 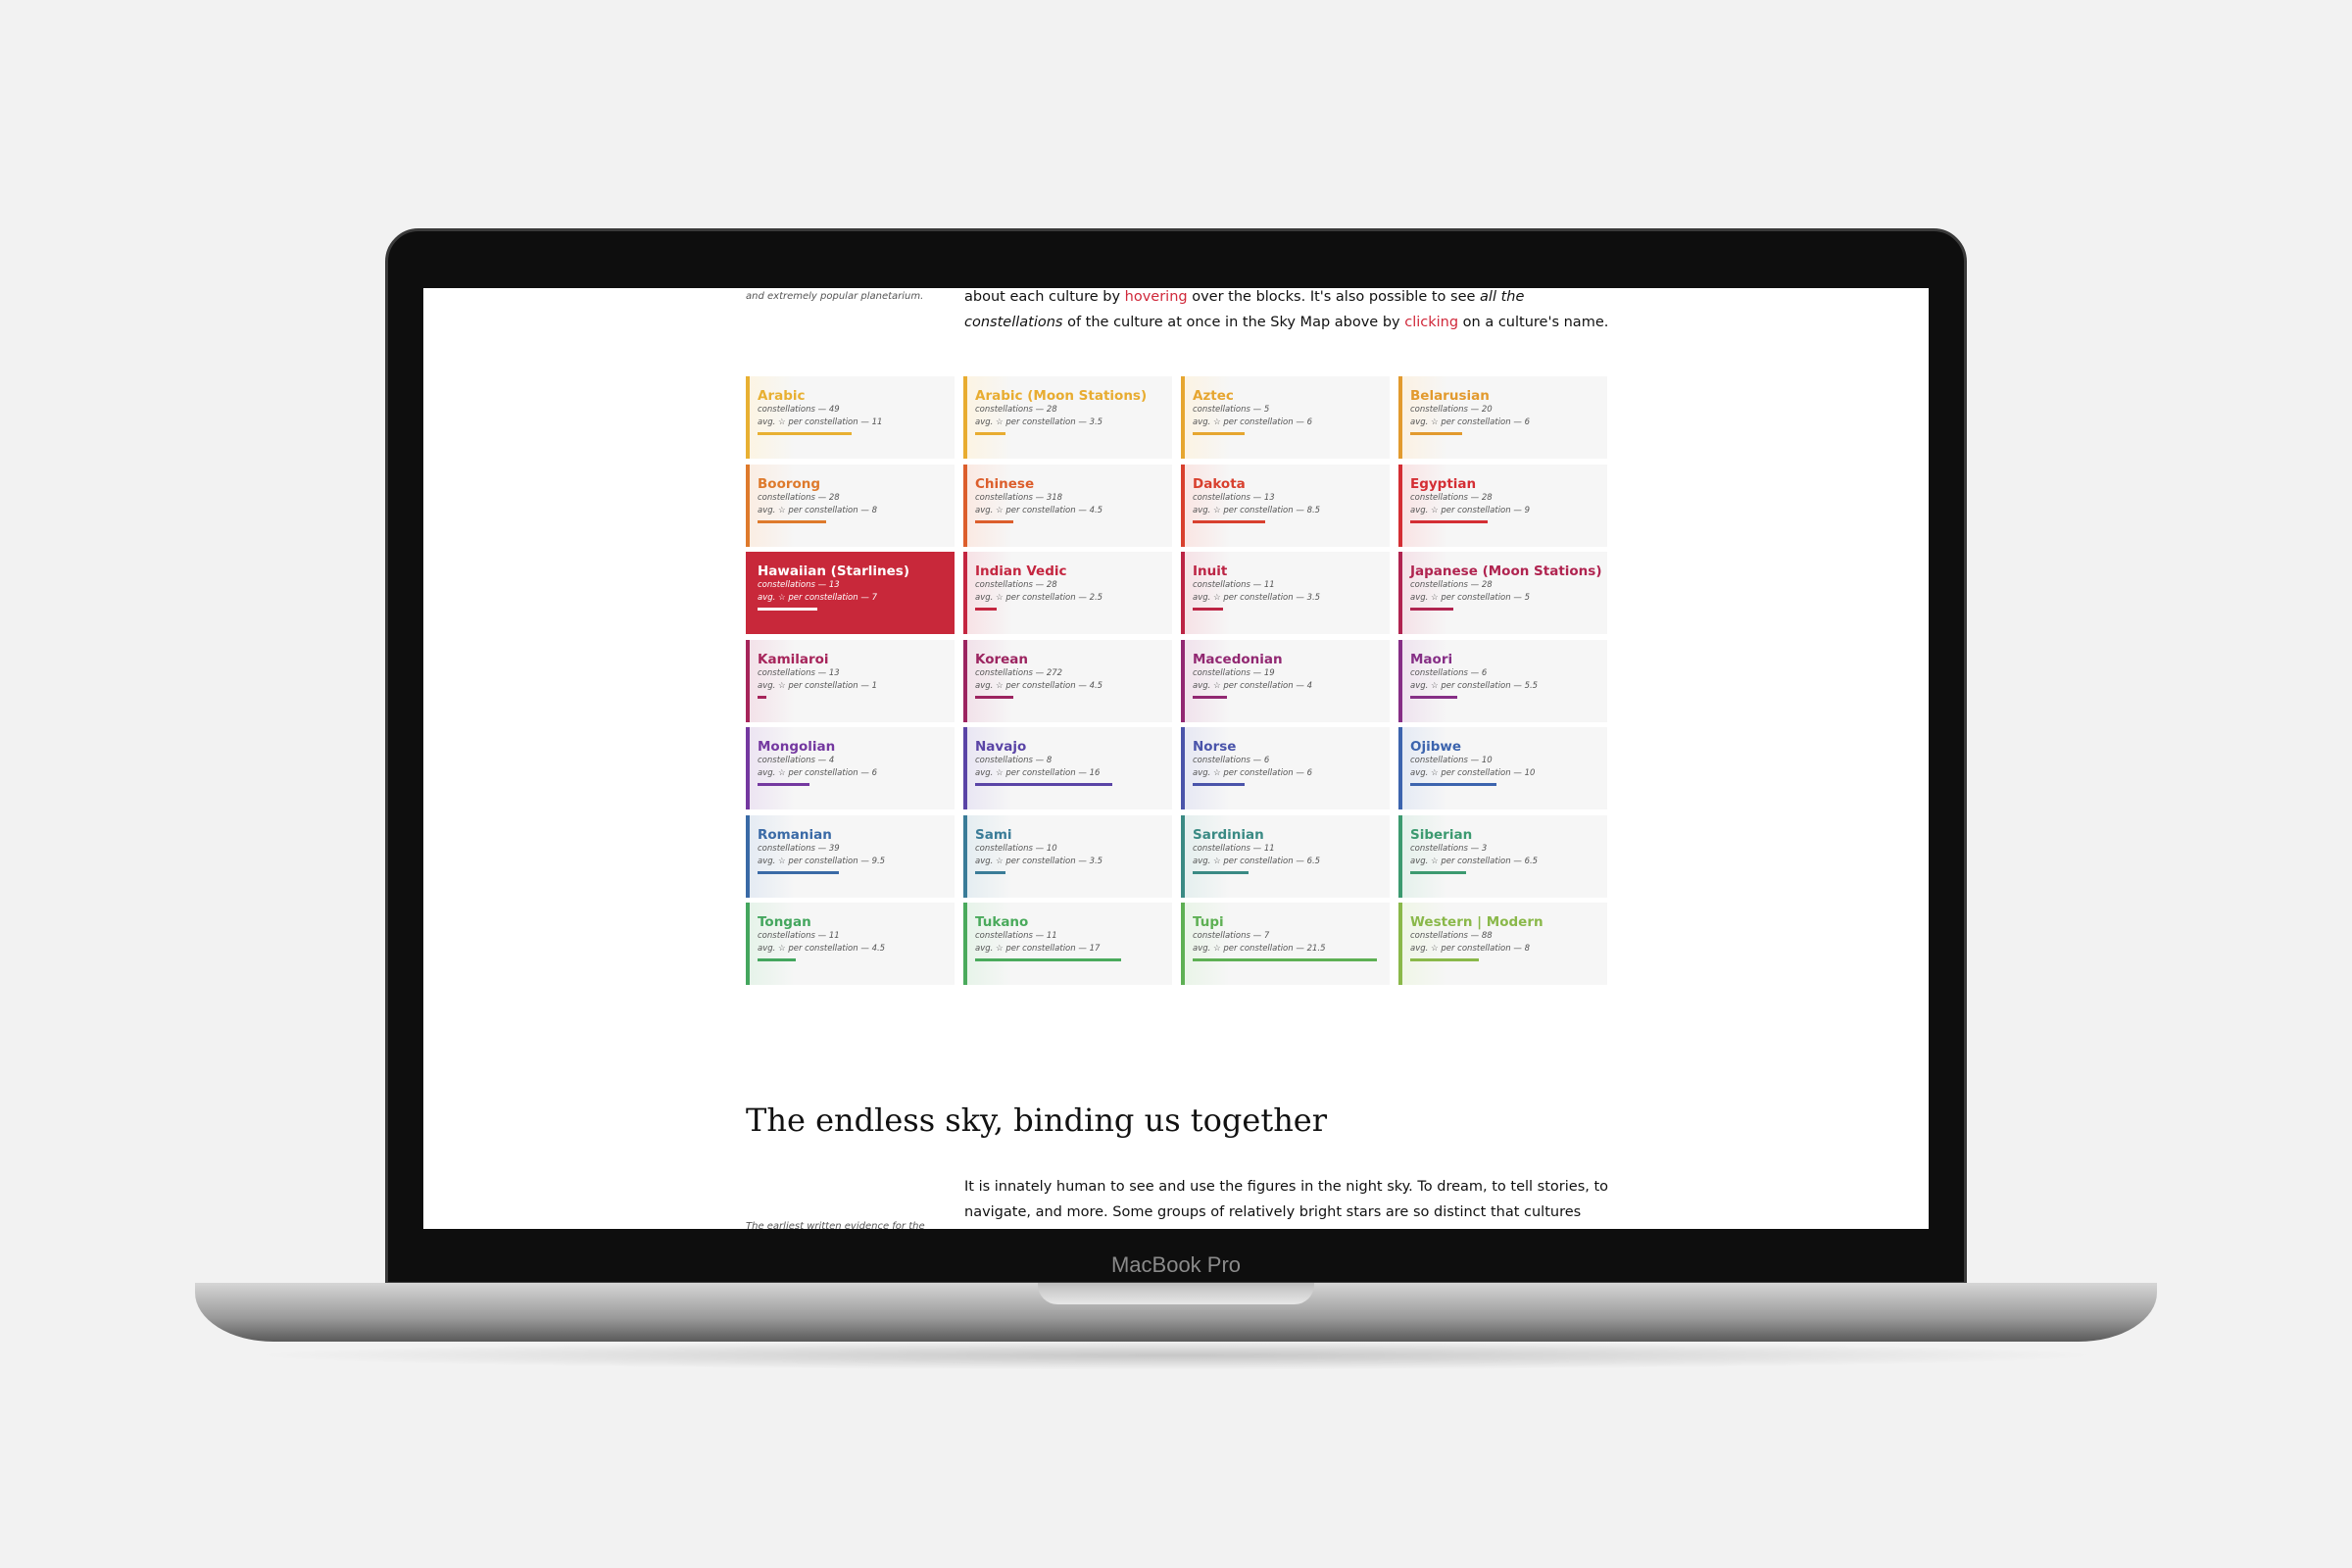 I want to click on culture-name: Sami, so click(x=1073, y=835).